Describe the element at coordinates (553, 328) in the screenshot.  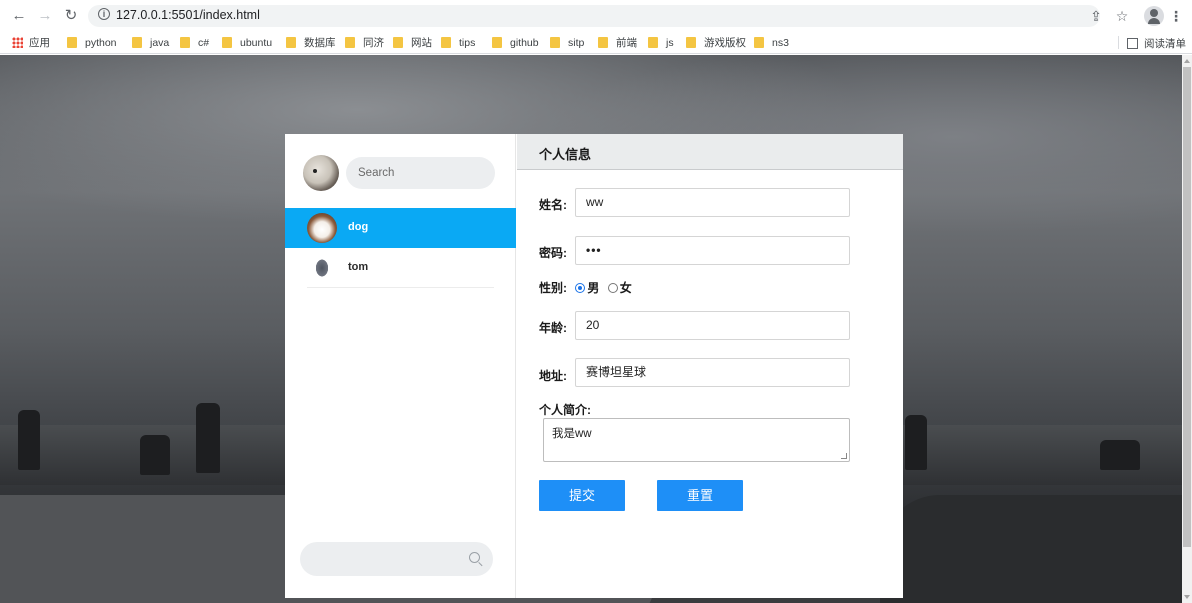
I see `age-label: 年龄:` at that location.